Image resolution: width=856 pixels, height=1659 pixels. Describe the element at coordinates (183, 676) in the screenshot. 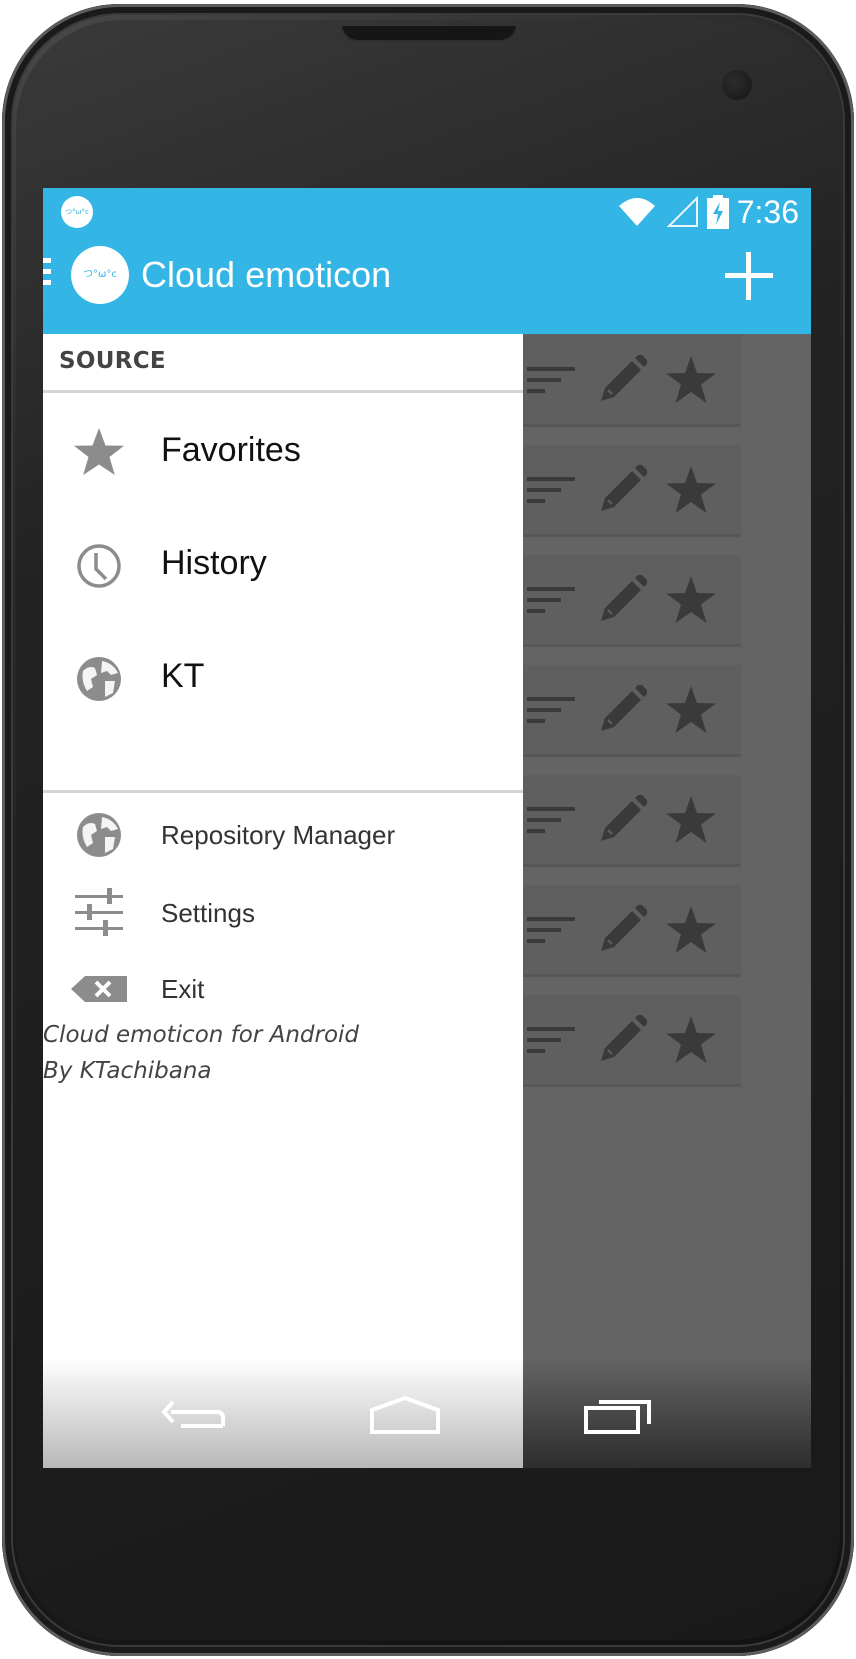

I see `drawer-item-label: KT` at that location.